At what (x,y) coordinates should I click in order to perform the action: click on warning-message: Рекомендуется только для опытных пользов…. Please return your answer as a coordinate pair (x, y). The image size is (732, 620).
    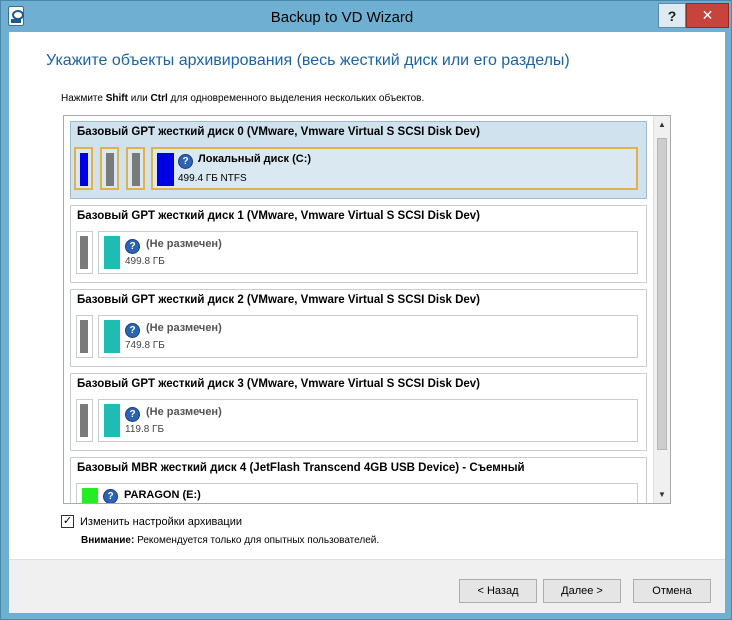
    Looking at the image, I should click on (257, 540).